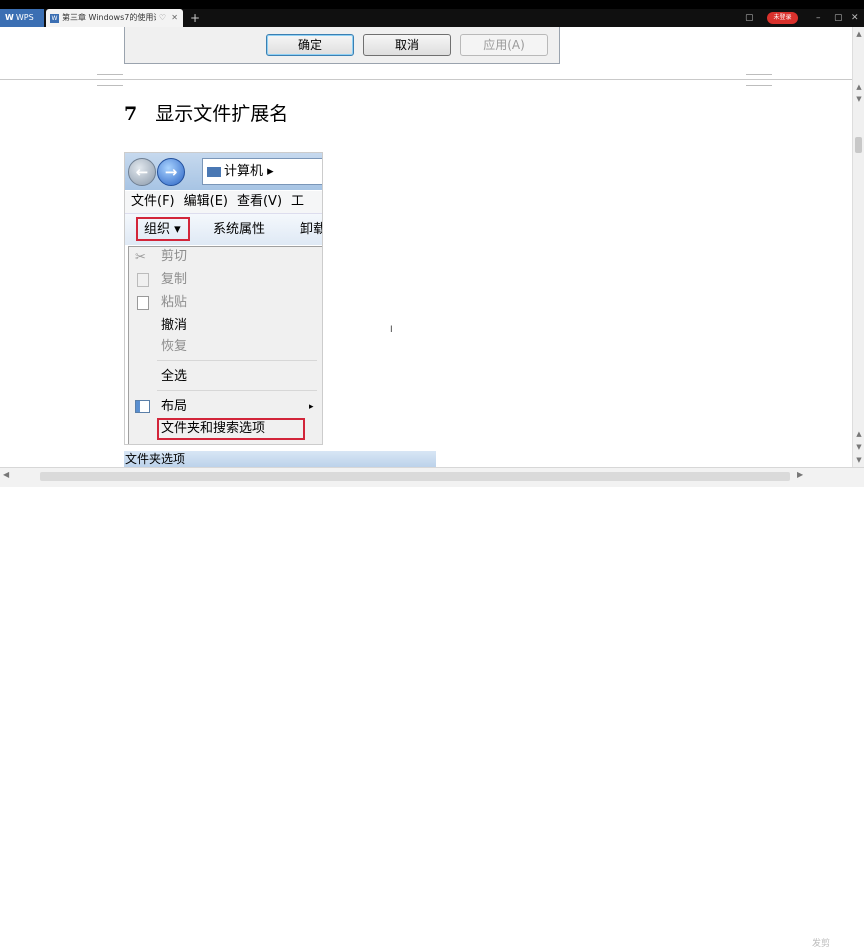 This screenshot has height=949, width=864. I want to click on login-button: 未登录, so click(782, 18).